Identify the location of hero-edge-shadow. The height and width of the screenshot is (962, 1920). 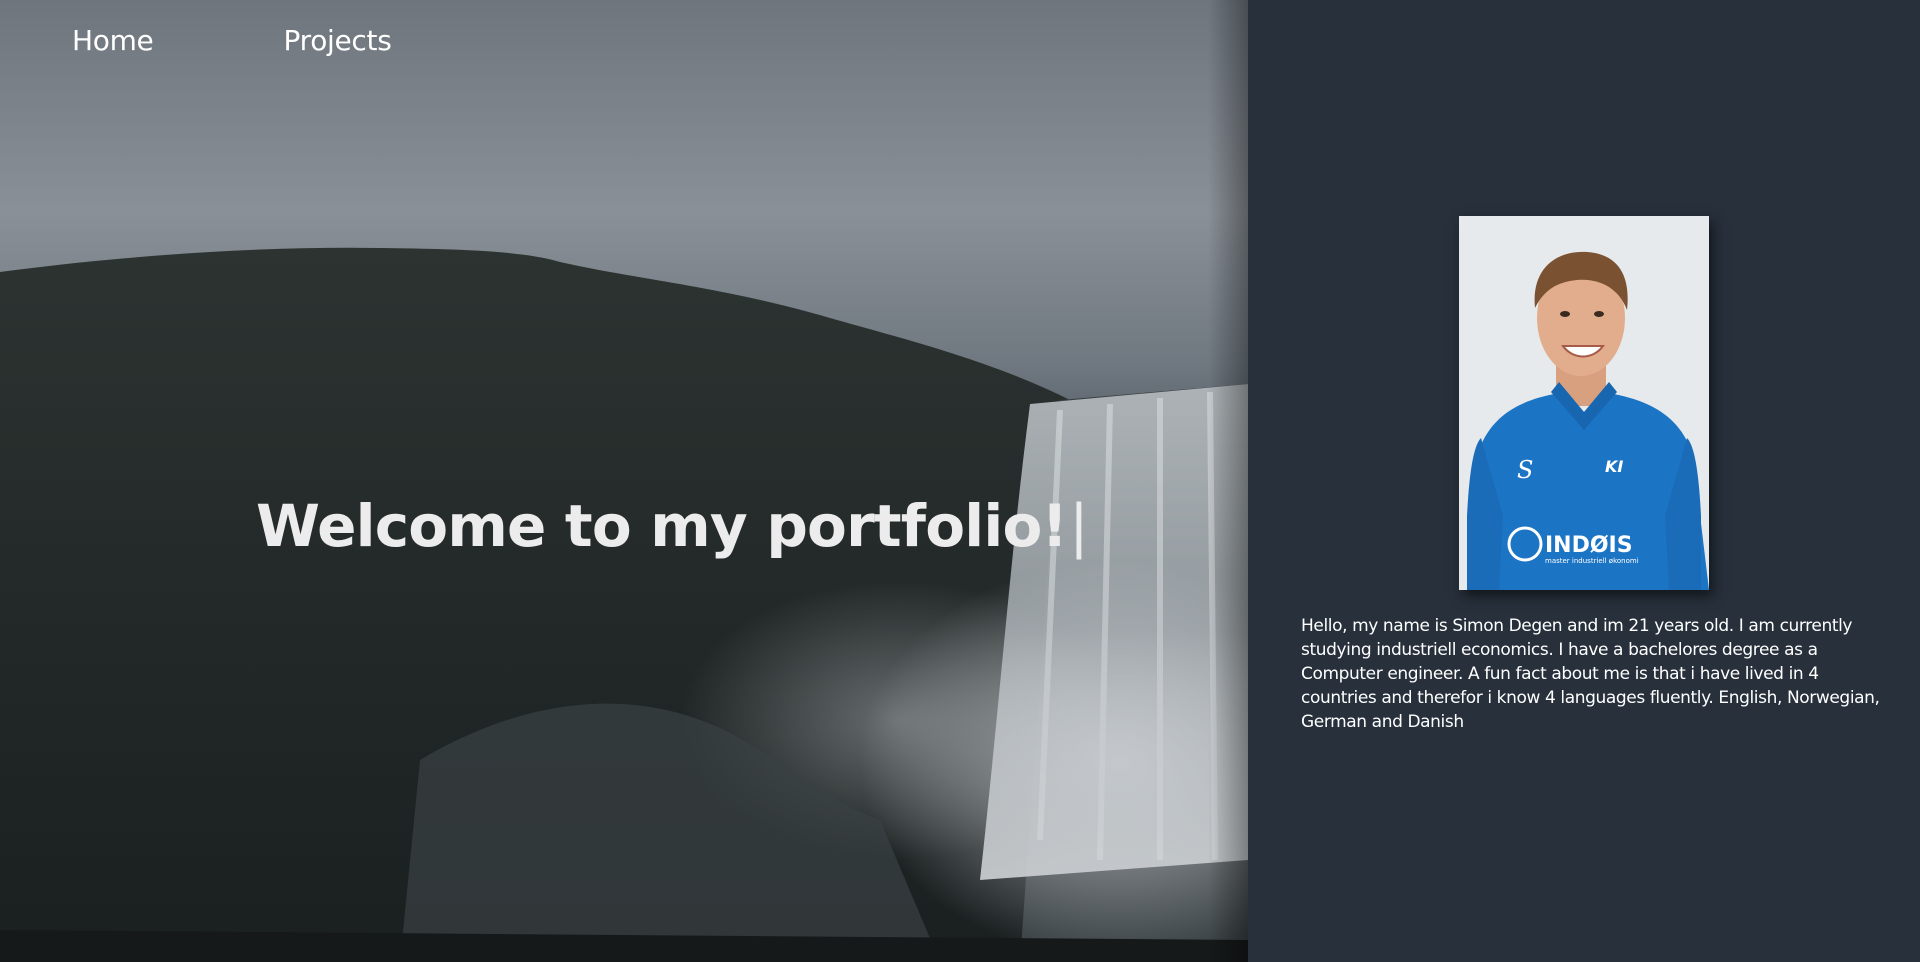
(1228, 481).